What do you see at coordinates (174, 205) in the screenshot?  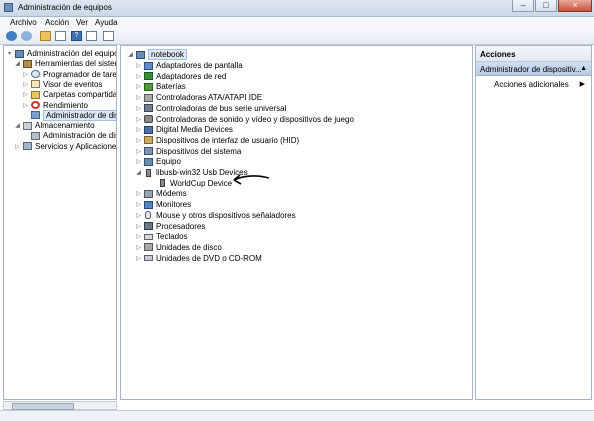 I see `device-label: Monitores` at bounding box center [174, 205].